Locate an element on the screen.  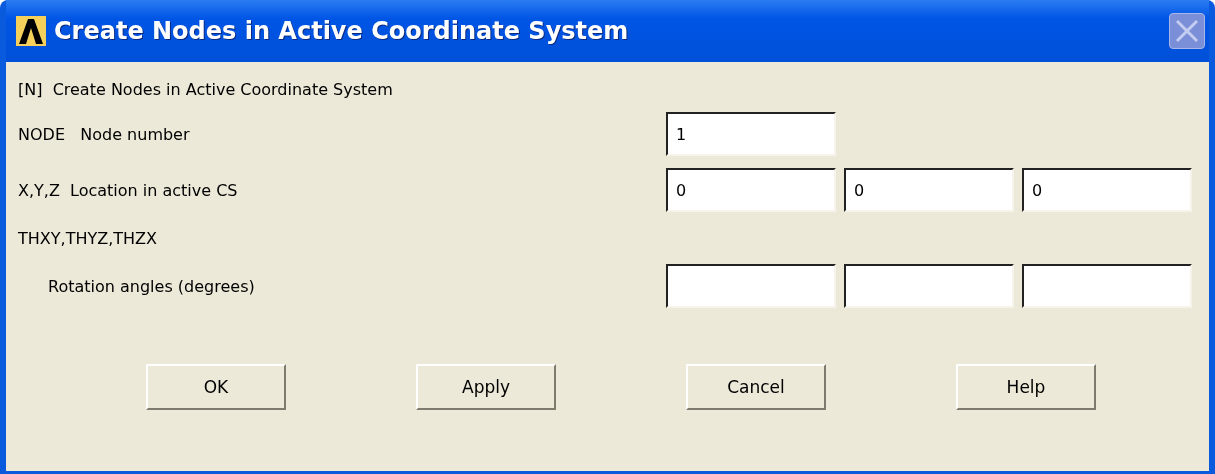
input-field: 1 is located at coordinates (751, 134).